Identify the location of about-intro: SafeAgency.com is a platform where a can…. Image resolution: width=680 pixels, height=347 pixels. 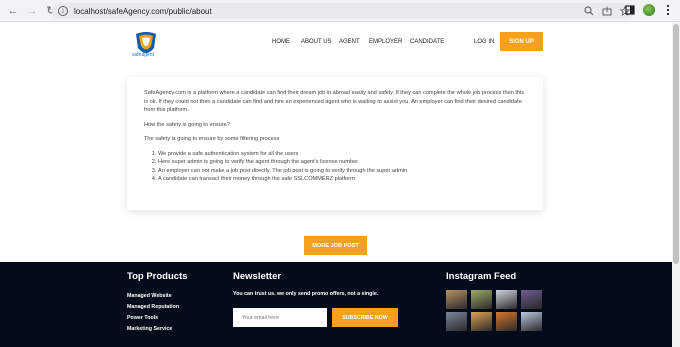
(334, 101).